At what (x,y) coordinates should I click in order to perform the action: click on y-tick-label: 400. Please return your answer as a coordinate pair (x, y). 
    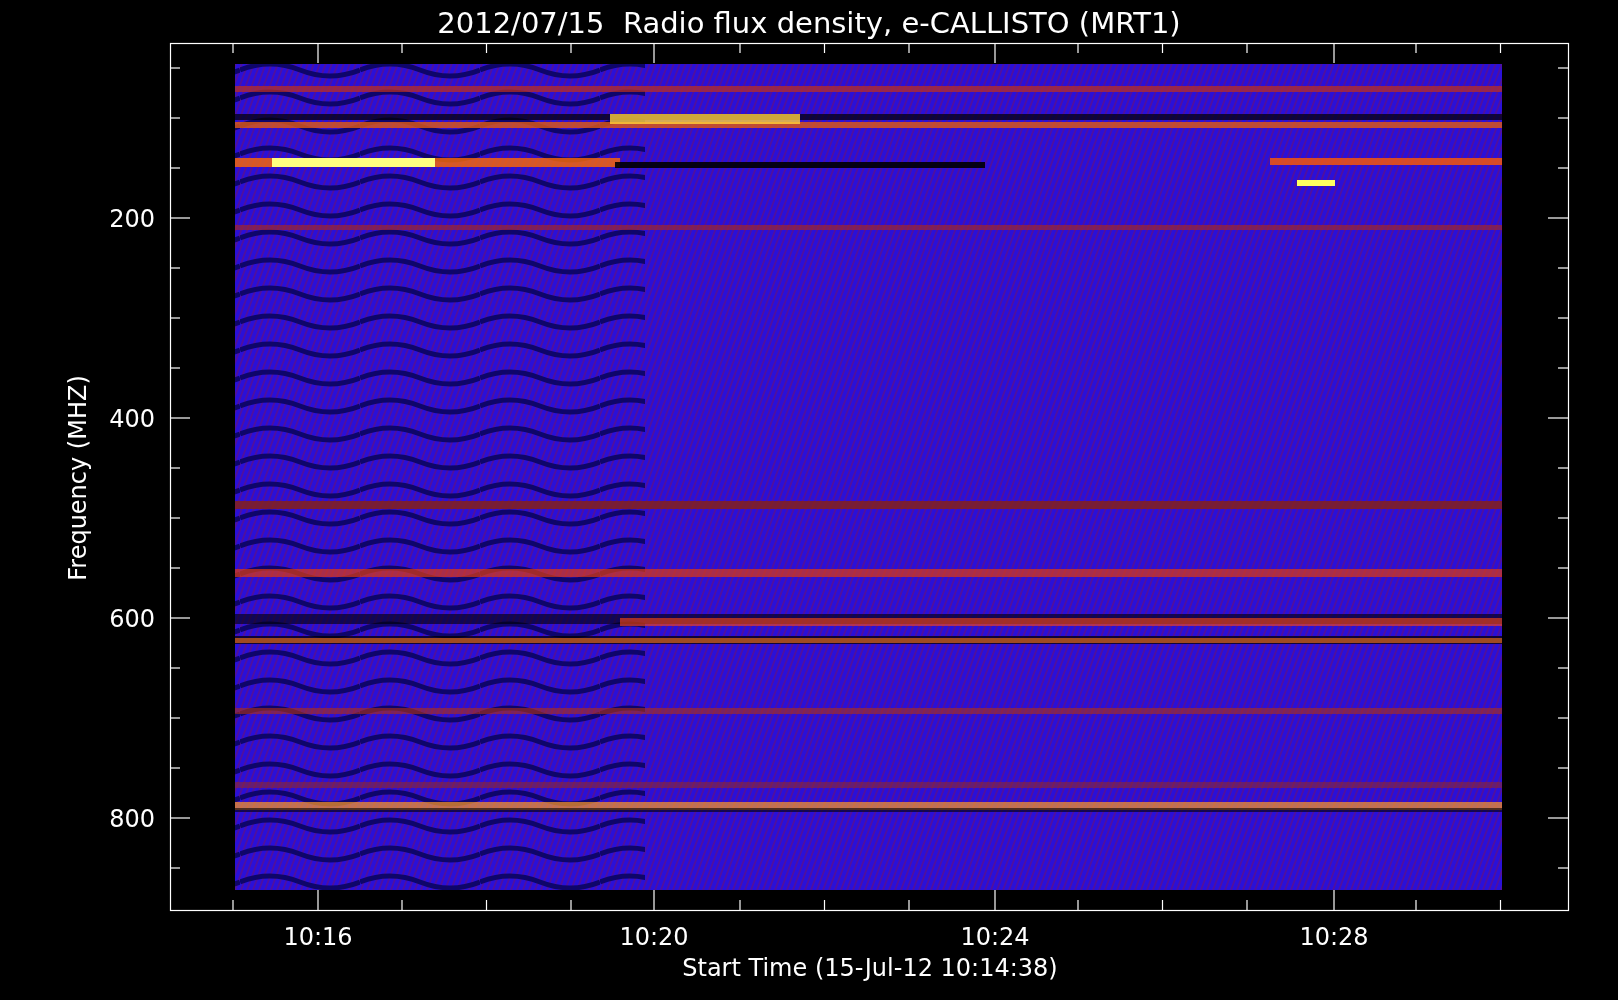
    Looking at the image, I should click on (132, 419).